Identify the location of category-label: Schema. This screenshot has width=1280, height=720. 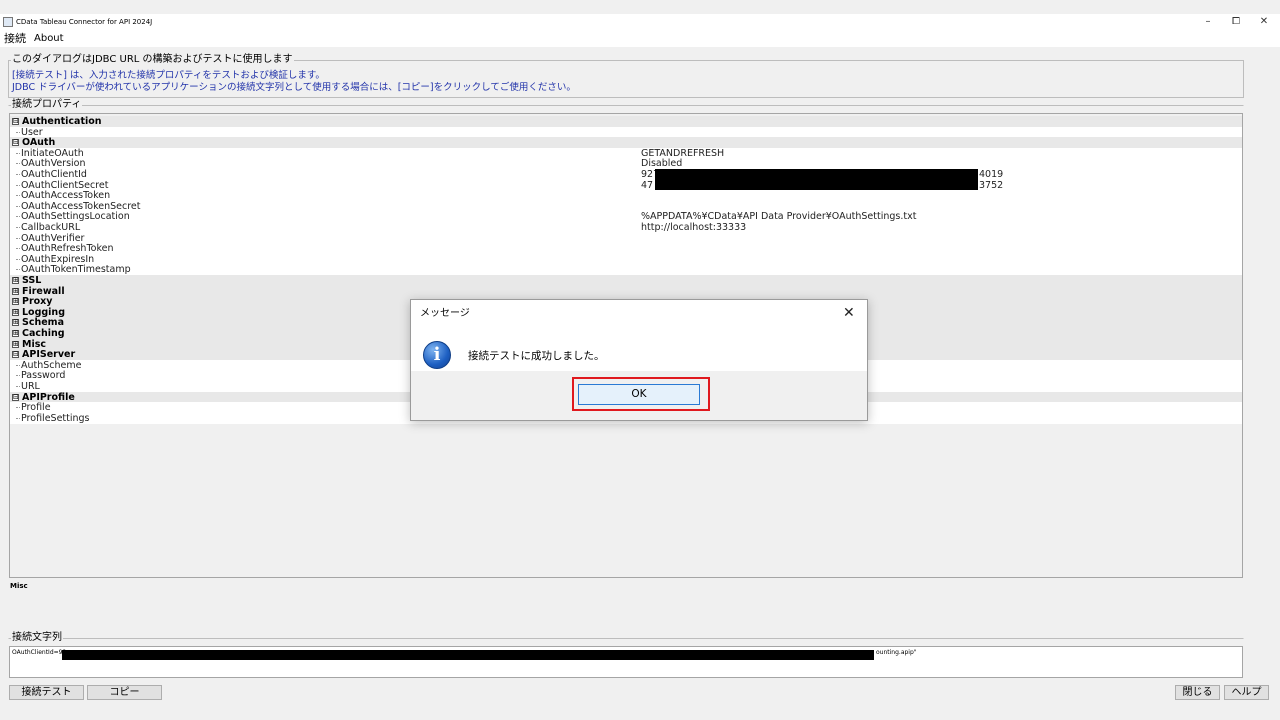
(43, 323).